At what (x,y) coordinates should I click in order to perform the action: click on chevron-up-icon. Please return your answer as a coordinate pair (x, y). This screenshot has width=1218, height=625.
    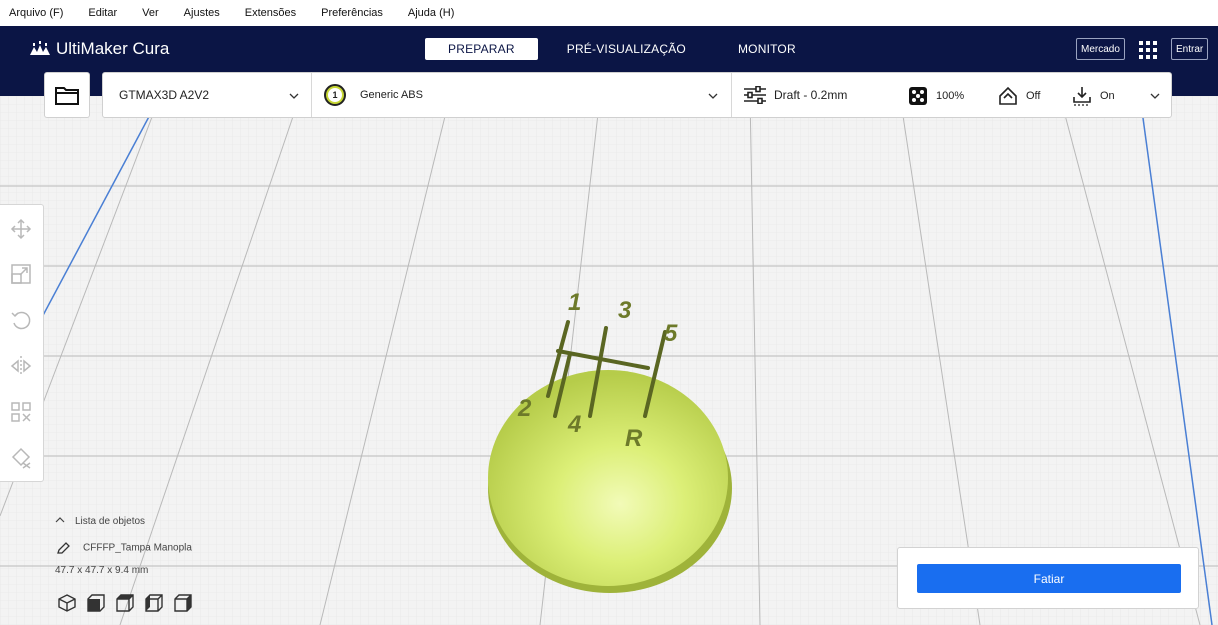
    Looking at the image, I should click on (60, 520).